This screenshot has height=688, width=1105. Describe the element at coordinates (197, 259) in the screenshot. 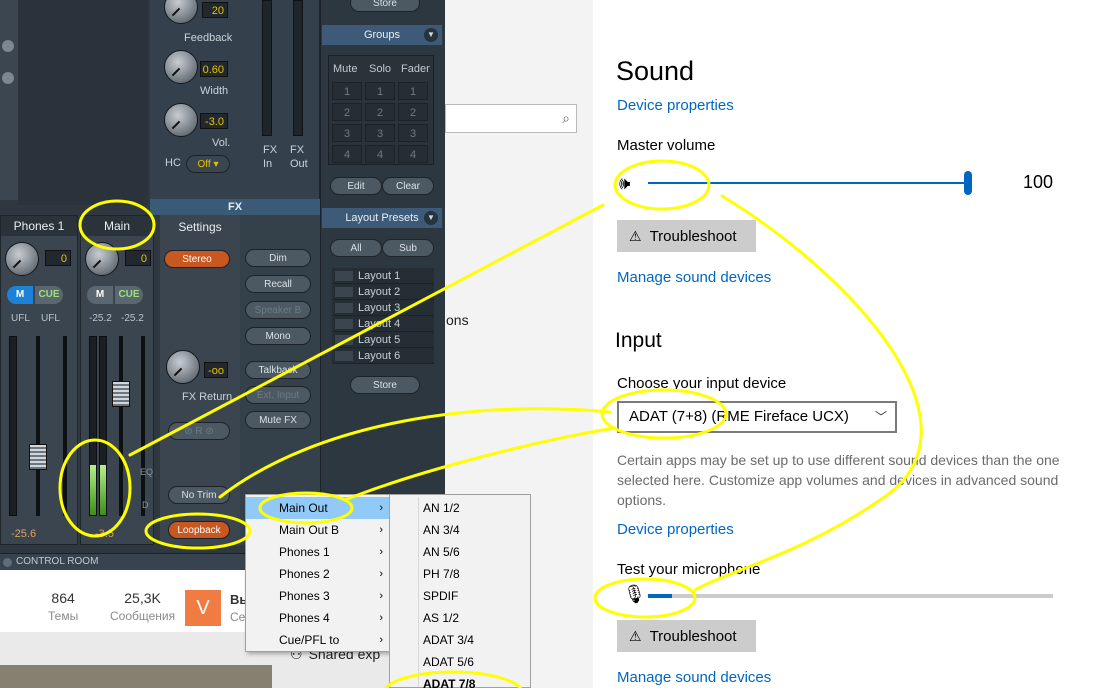

I see `stereo-button: Stereo` at that location.